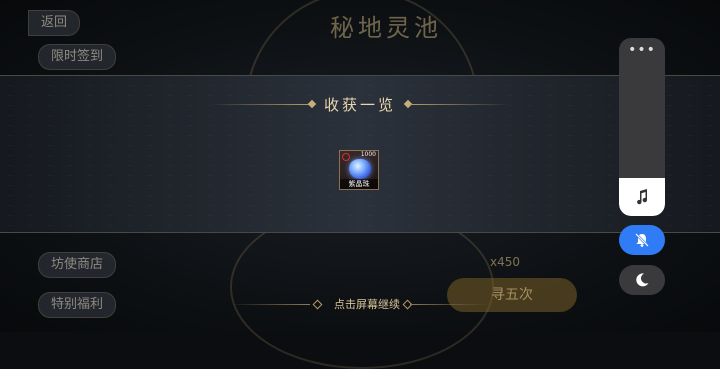 This screenshot has width=720, height=369. Describe the element at coordinates (368, 154) in the screenshot. I see `item-quantity: 1000` at that location.